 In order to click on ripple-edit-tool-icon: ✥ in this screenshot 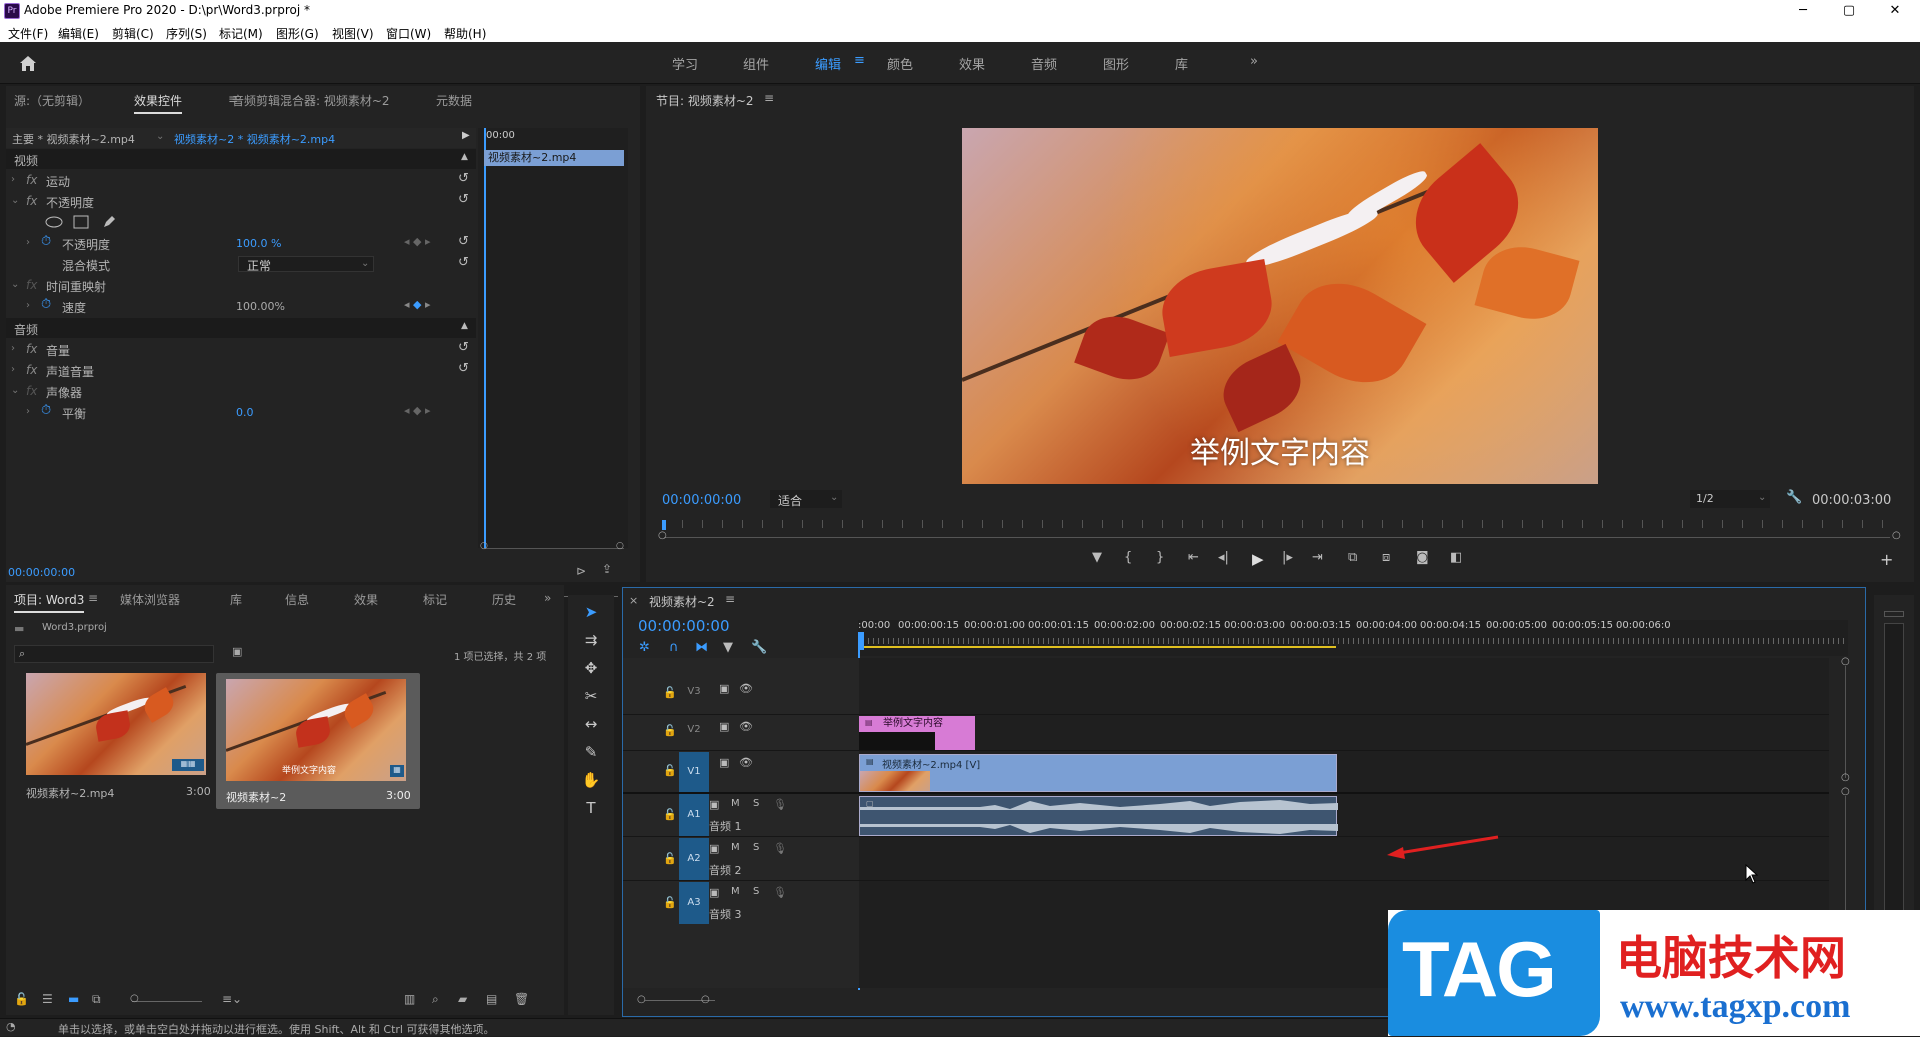, I will do `click(591, 670)`.